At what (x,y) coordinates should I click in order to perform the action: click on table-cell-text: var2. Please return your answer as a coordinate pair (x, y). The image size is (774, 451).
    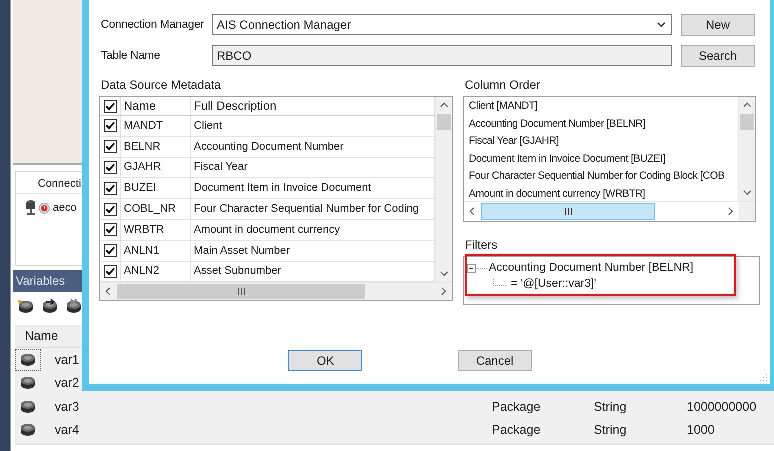
    Looking at the image, I should click on (67, 383).